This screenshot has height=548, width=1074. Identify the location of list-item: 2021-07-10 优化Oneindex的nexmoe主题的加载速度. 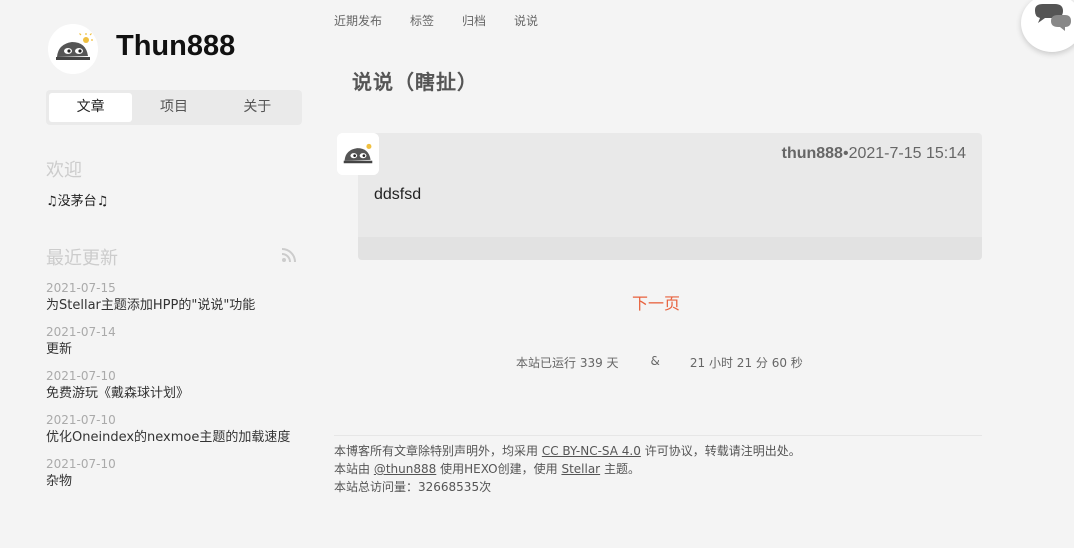
(175, 434).